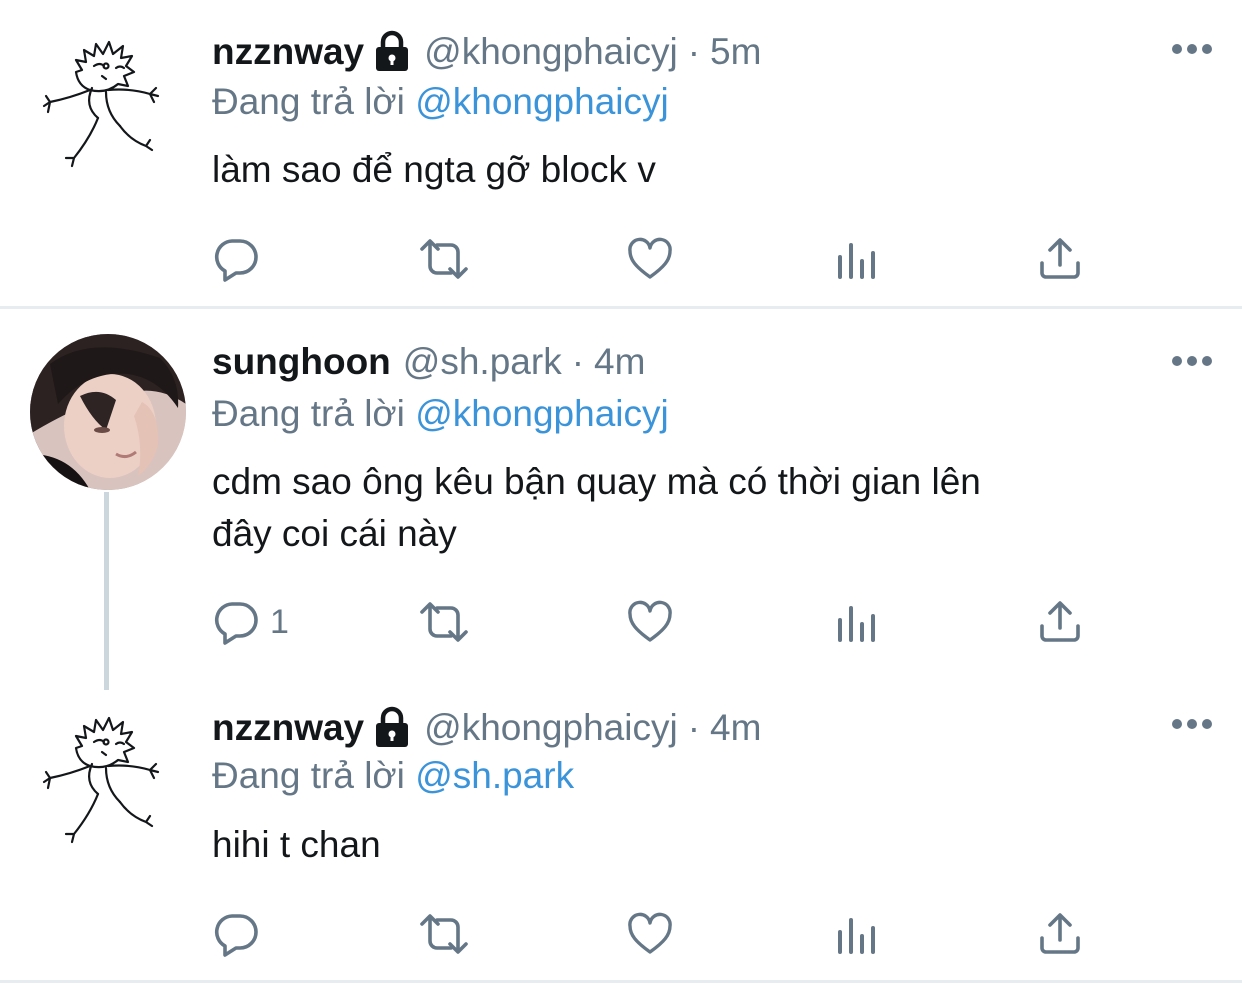 The image size is (1242, 985). I want to click on display-name: sunghoon, so click(301, 362).